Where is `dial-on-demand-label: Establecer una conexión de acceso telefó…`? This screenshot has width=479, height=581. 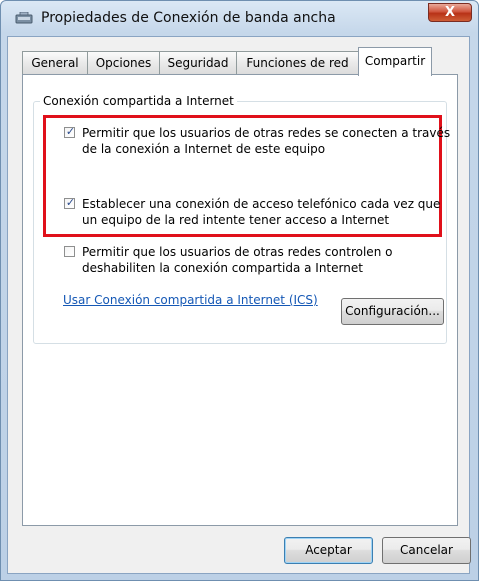 dial-on-demand-label: Establecer una conexión de acceso telefó… is located at coordinates (261, 212).